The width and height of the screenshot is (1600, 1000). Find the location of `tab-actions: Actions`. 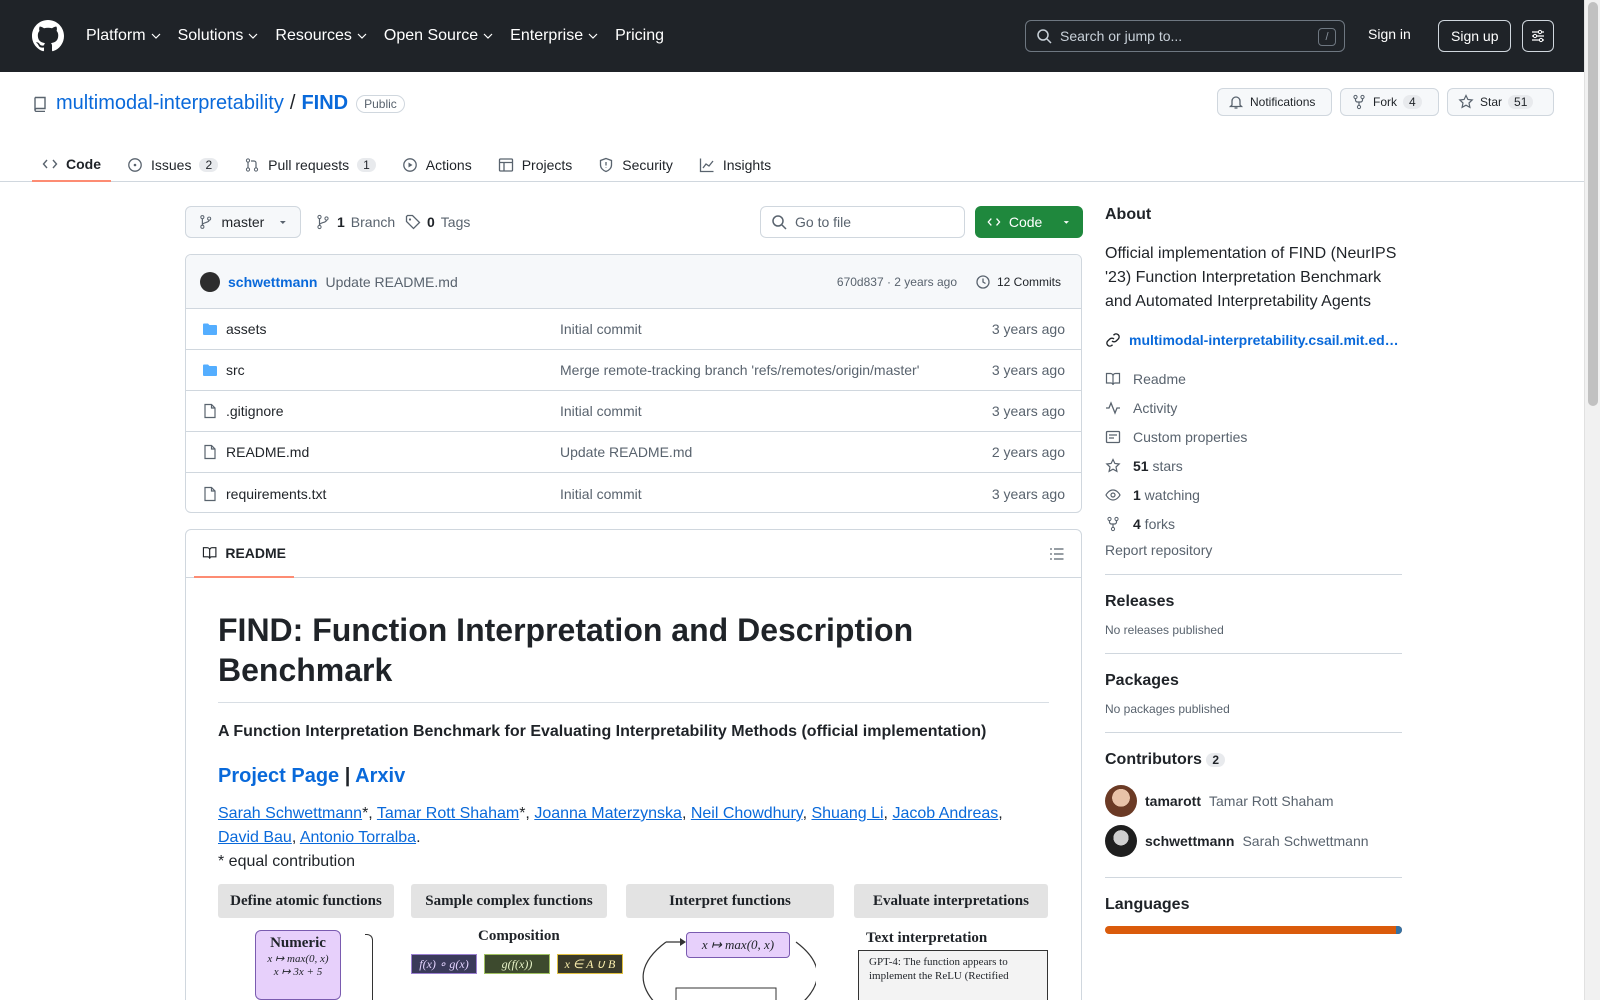

tab-actions: Actions is located at coordinates (437, 165).